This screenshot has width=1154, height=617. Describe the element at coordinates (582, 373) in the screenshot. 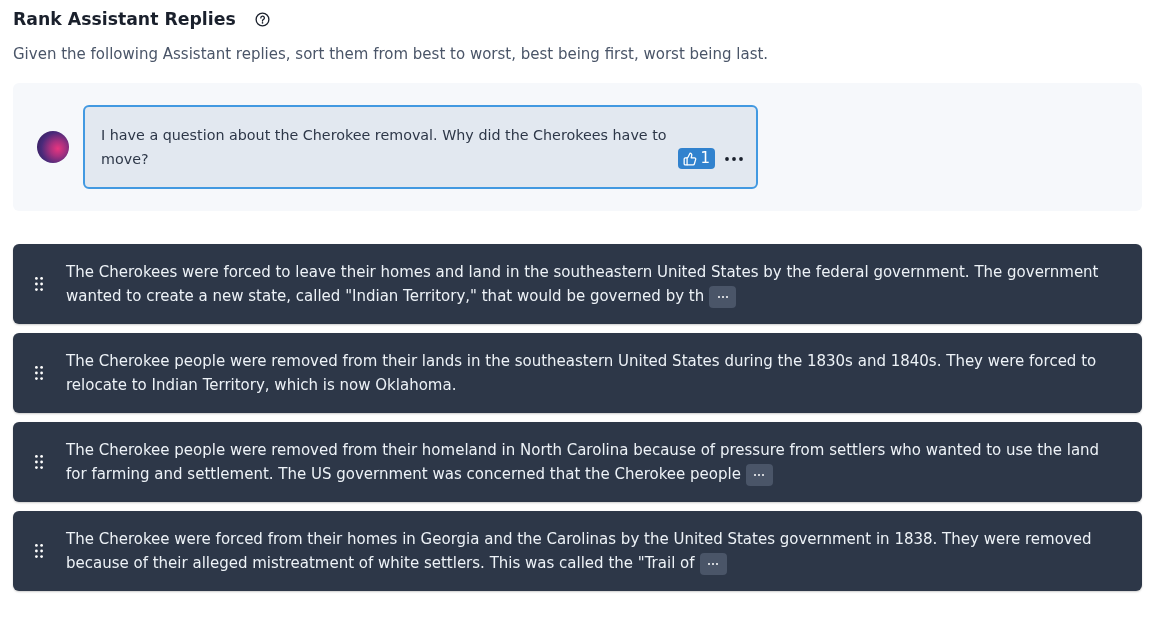

I see `reply-text: The Cherokee people were removed from their lands in the southeastern United States during the 1830s and 1840s. They were forced to relocate to Indian Territory, which is now Oklahoma.` at that location.